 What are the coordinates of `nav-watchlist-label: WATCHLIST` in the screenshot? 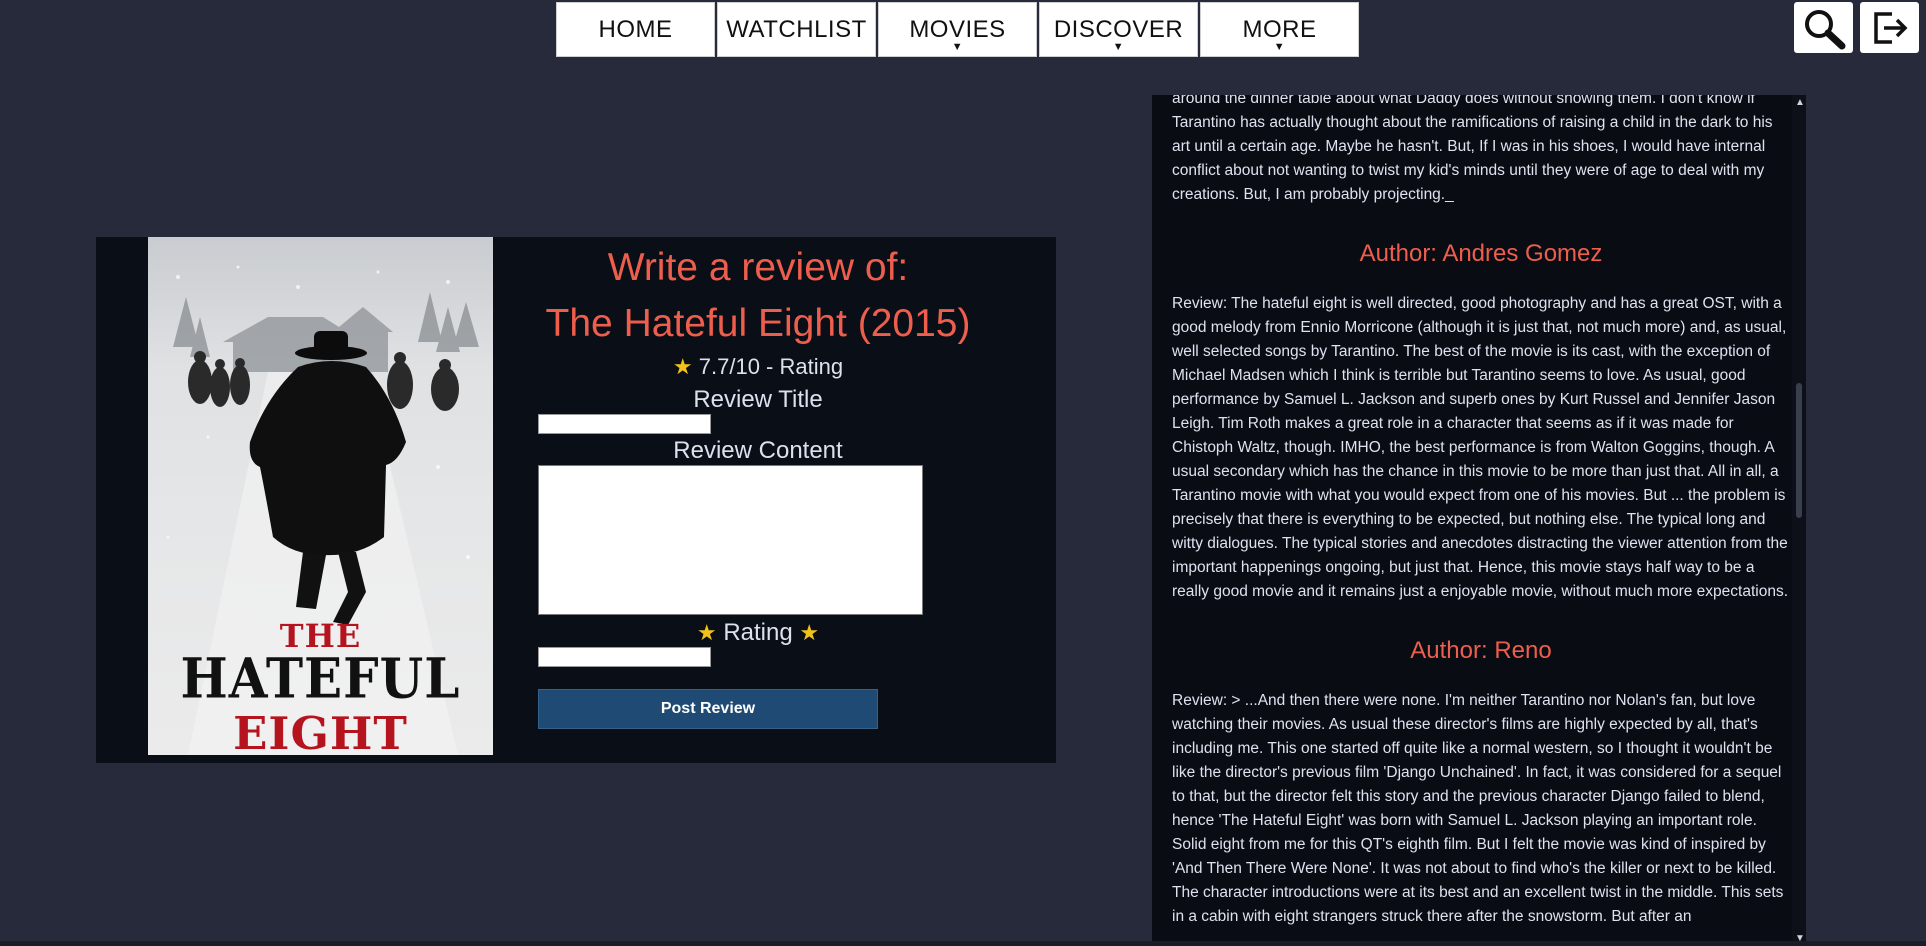 It's located at (796, 29).